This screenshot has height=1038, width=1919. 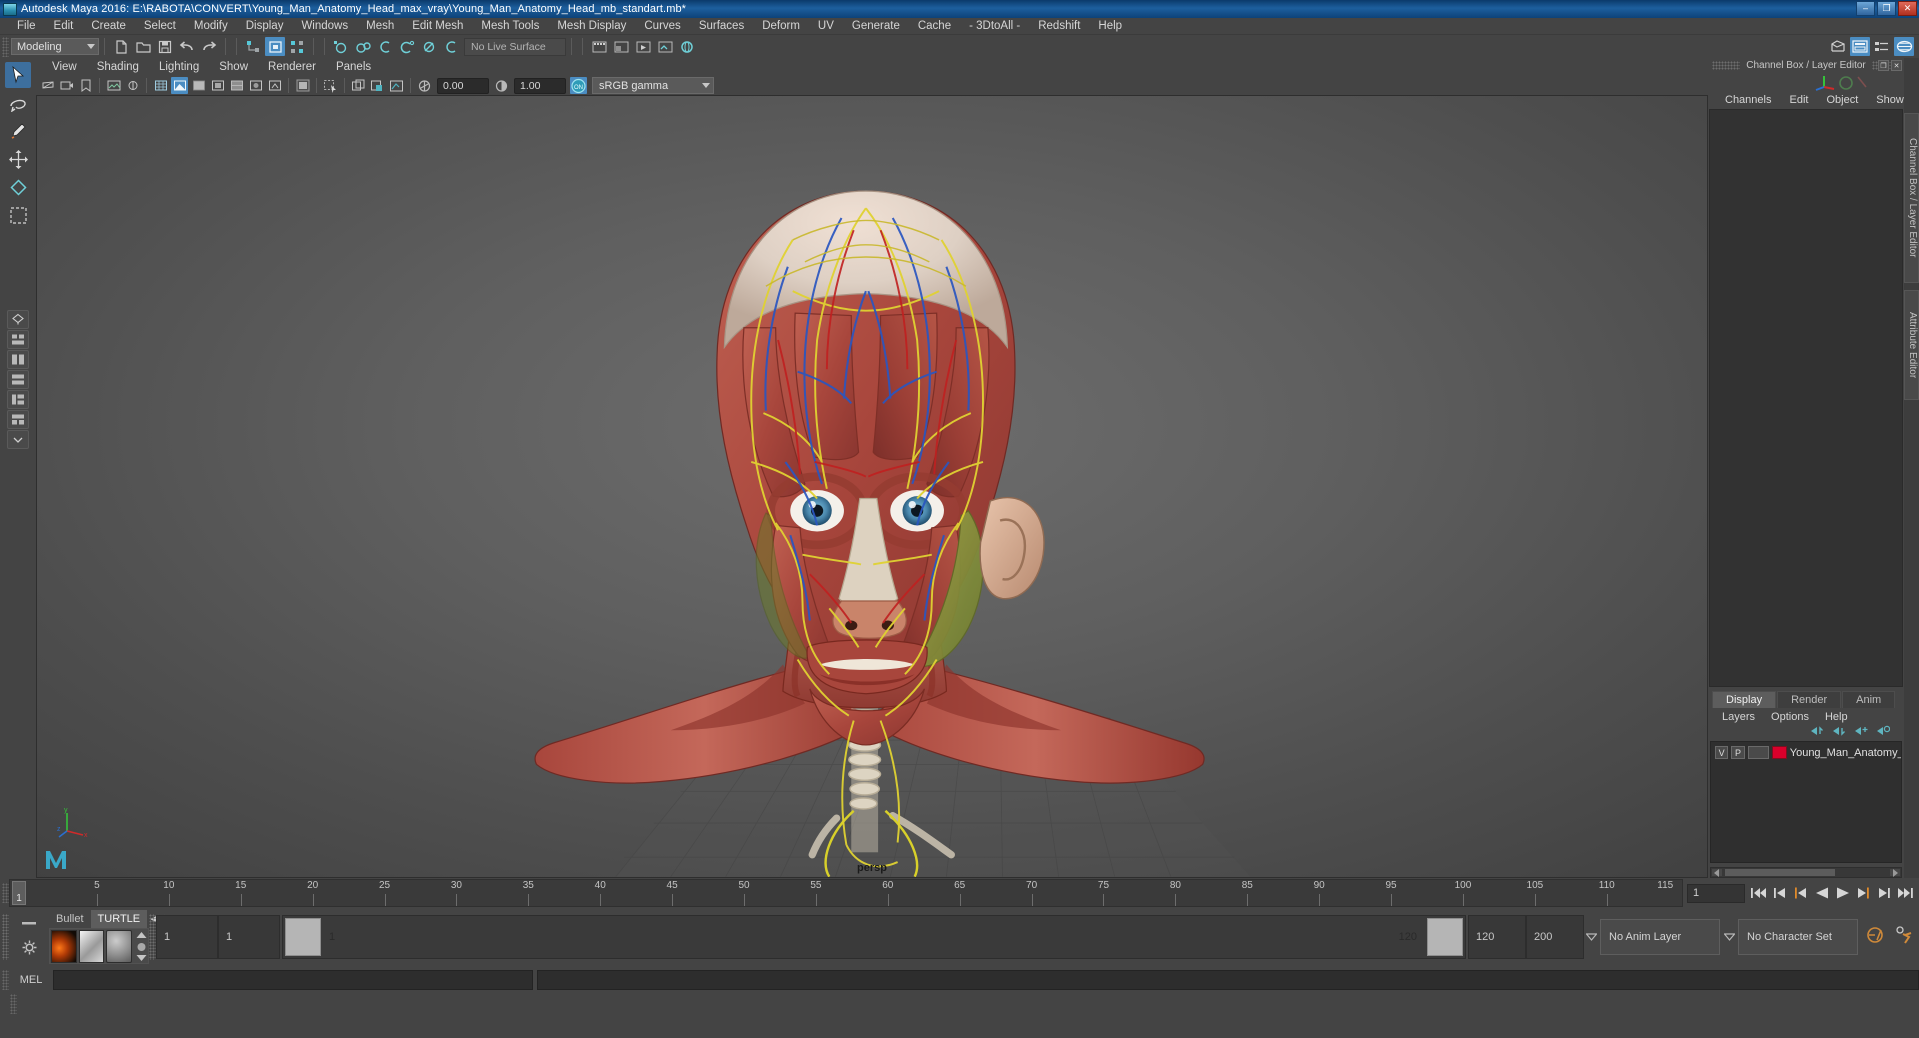 What do you see at coordinates (1883, 65) in the screenshot?
I see `undock-panel-button: ❐` at bounding box center [1883, 65].